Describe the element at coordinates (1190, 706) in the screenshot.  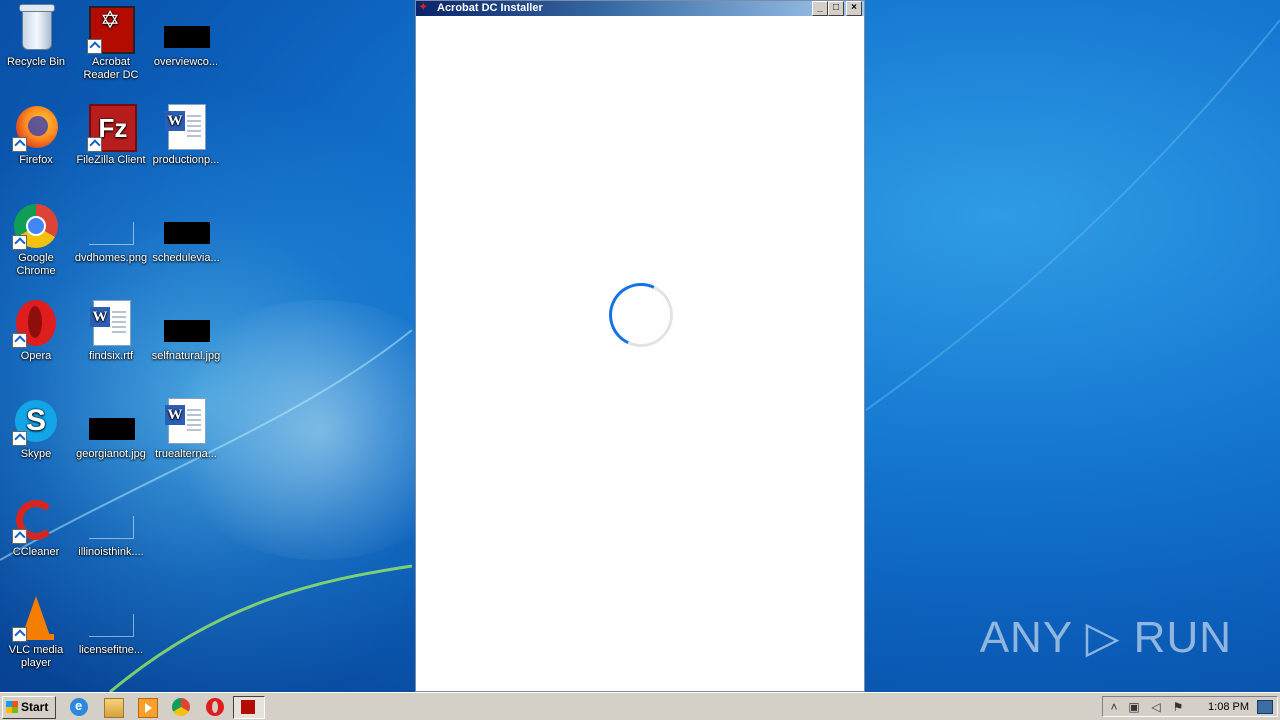
I see `system-tray: ˄ ▣ ◁ ⚑ 1:08 PM` at that location.